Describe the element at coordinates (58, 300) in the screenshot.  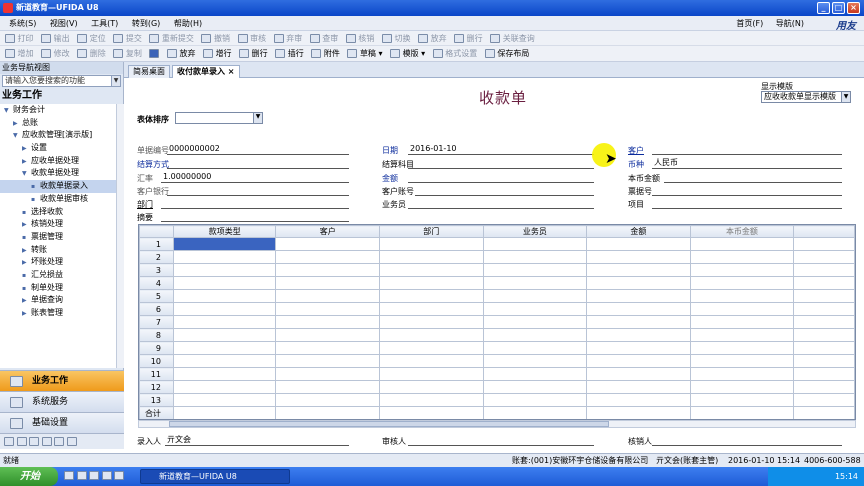
I see `nav-item: ▶ 单据查询` at that location.